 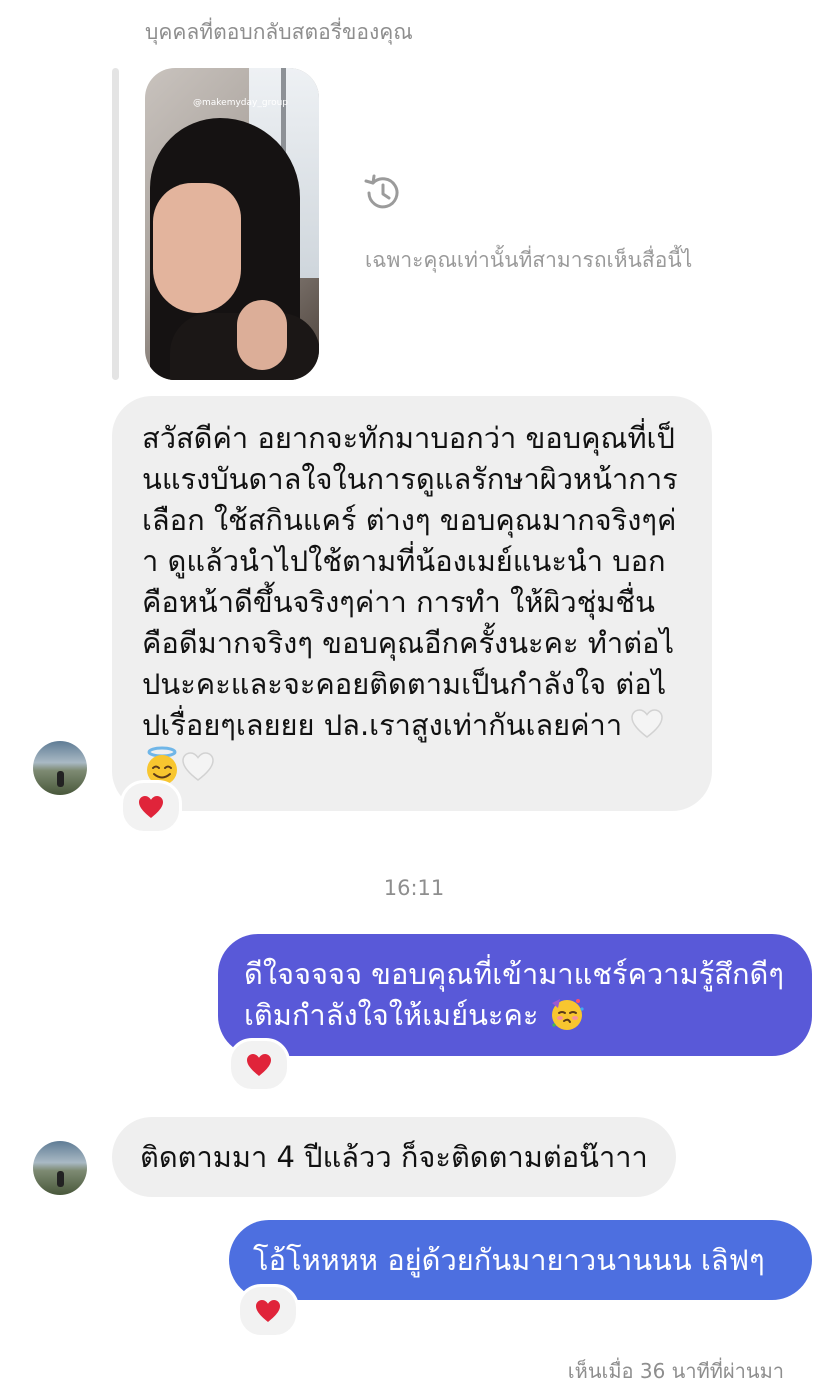 What do you see at coordinates (509, 1260) in the screenshot?
I see `message-text: โอ้โหหหห อยู่ด้วยกันมายาวนานนน เลิฟๆ` at bounding box center [509, 1260].